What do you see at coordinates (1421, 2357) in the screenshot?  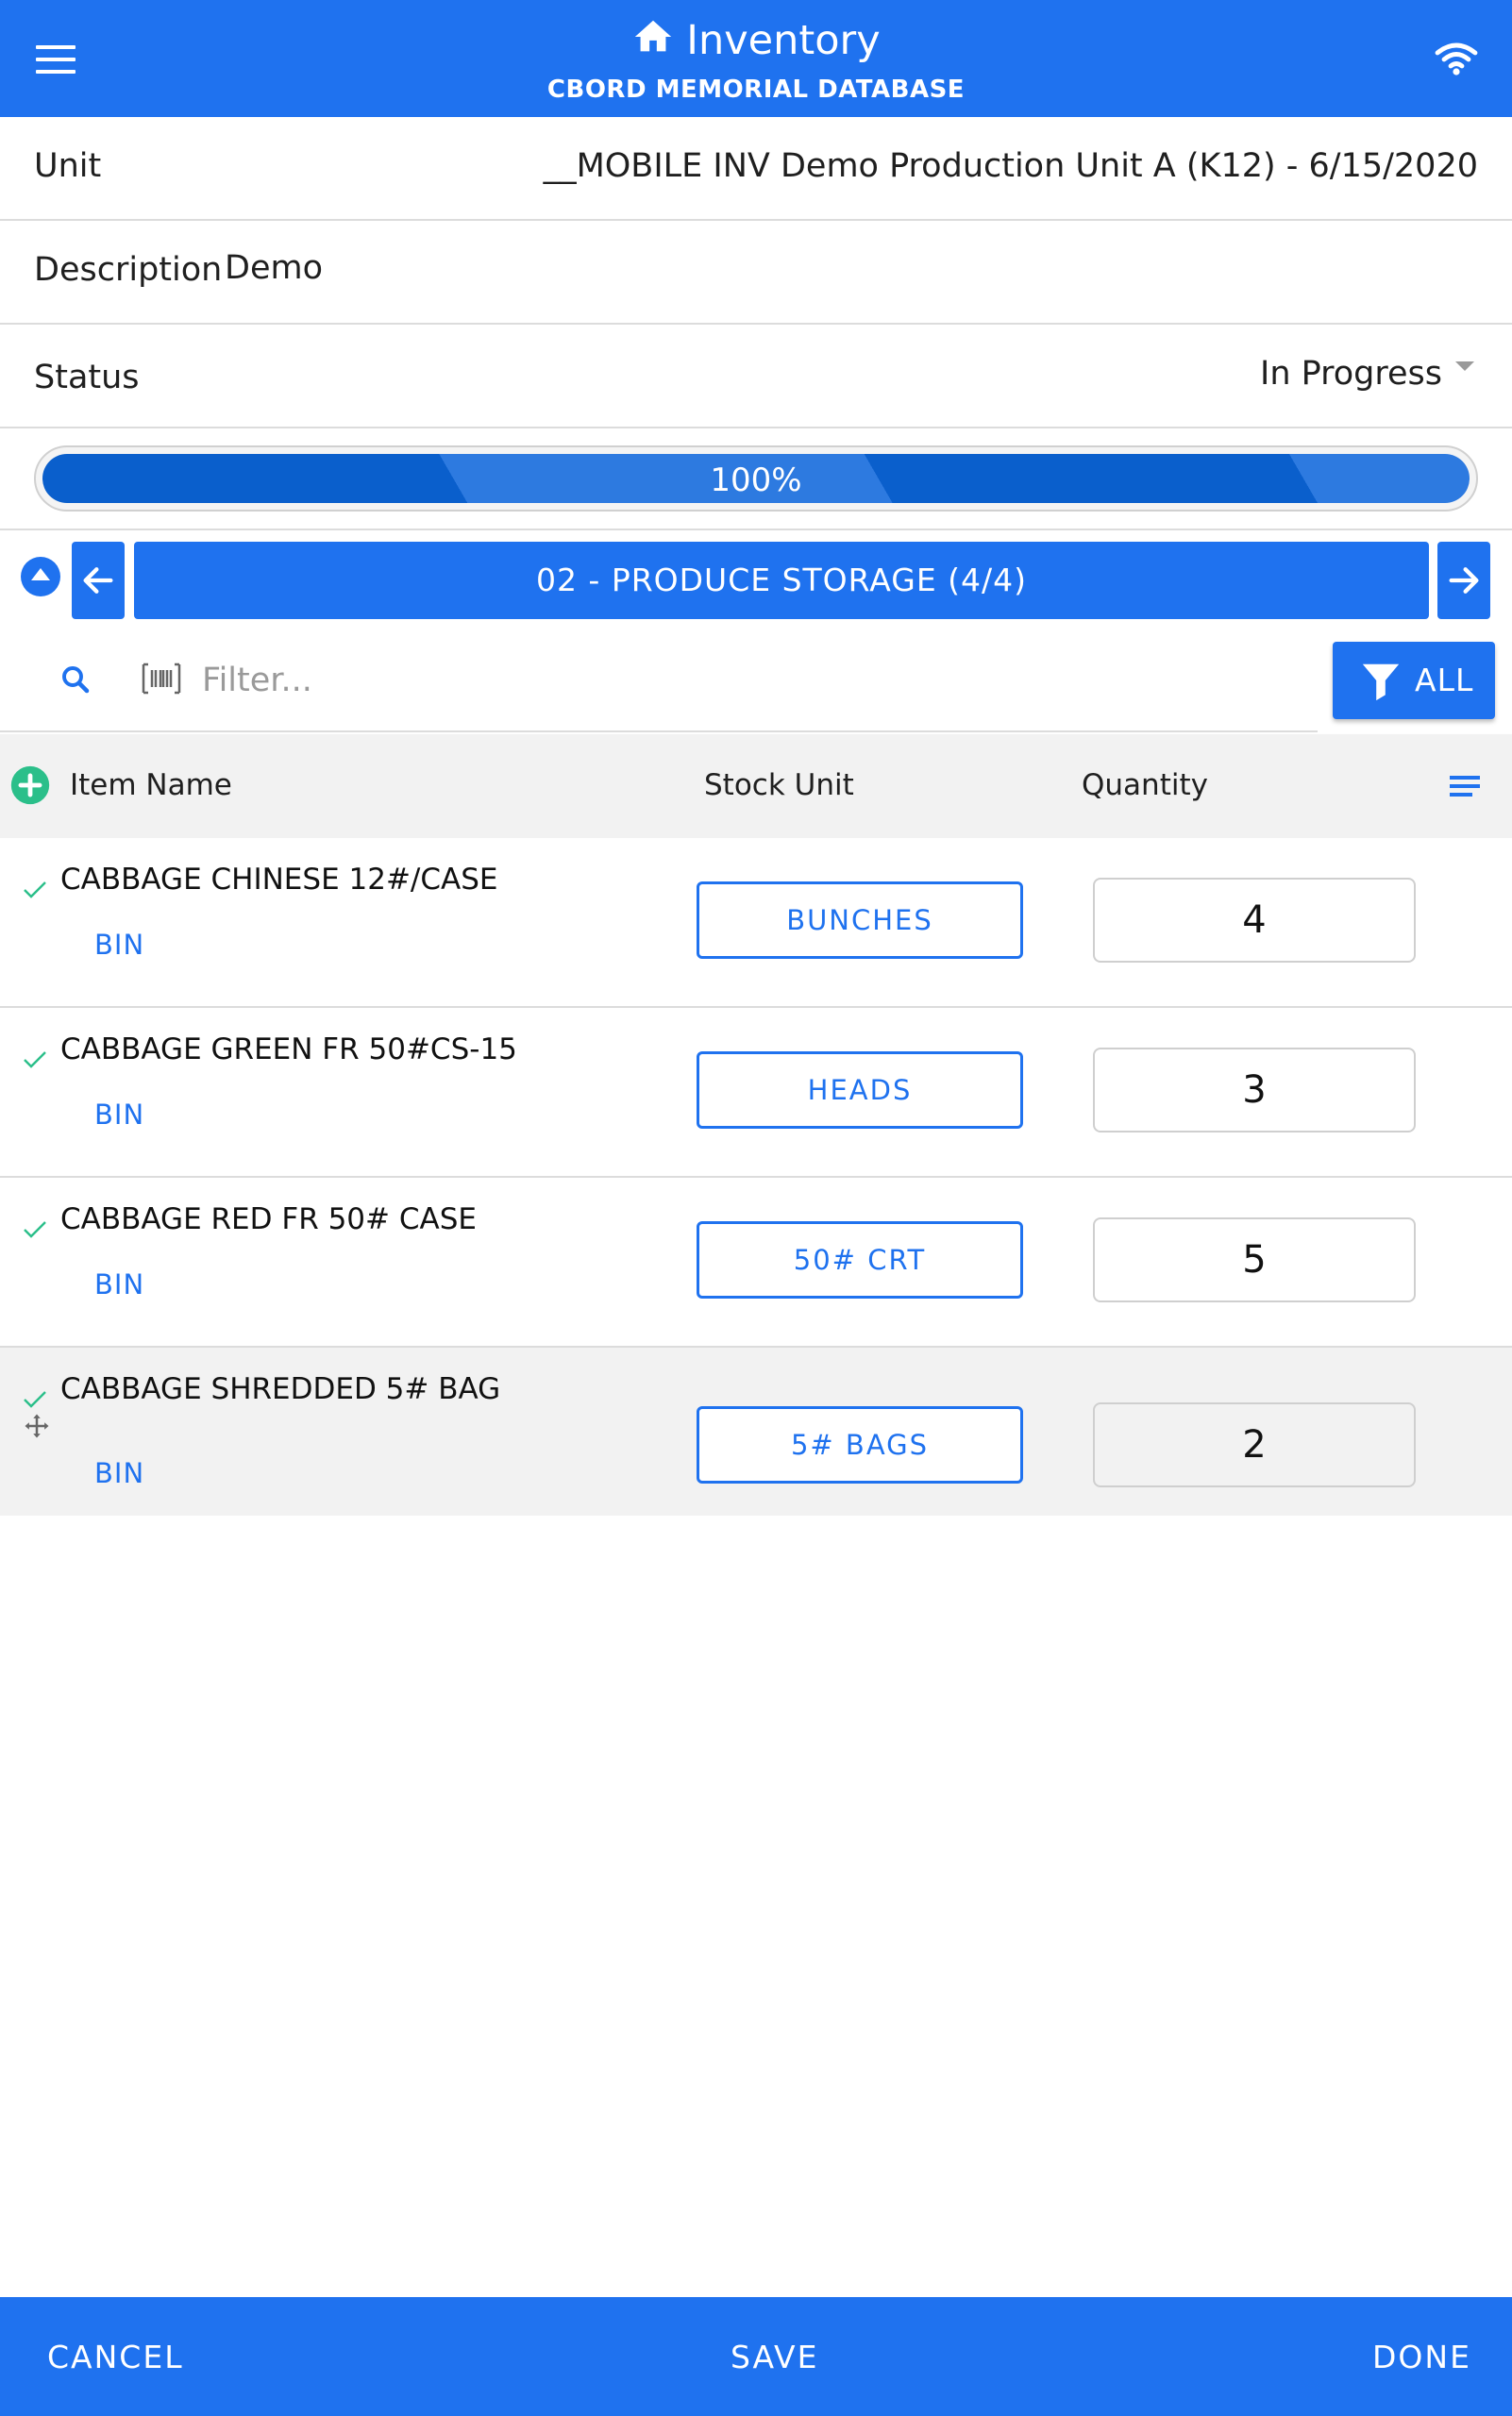 I see `done-button: DONE` at bounding box center [1421, 2357].